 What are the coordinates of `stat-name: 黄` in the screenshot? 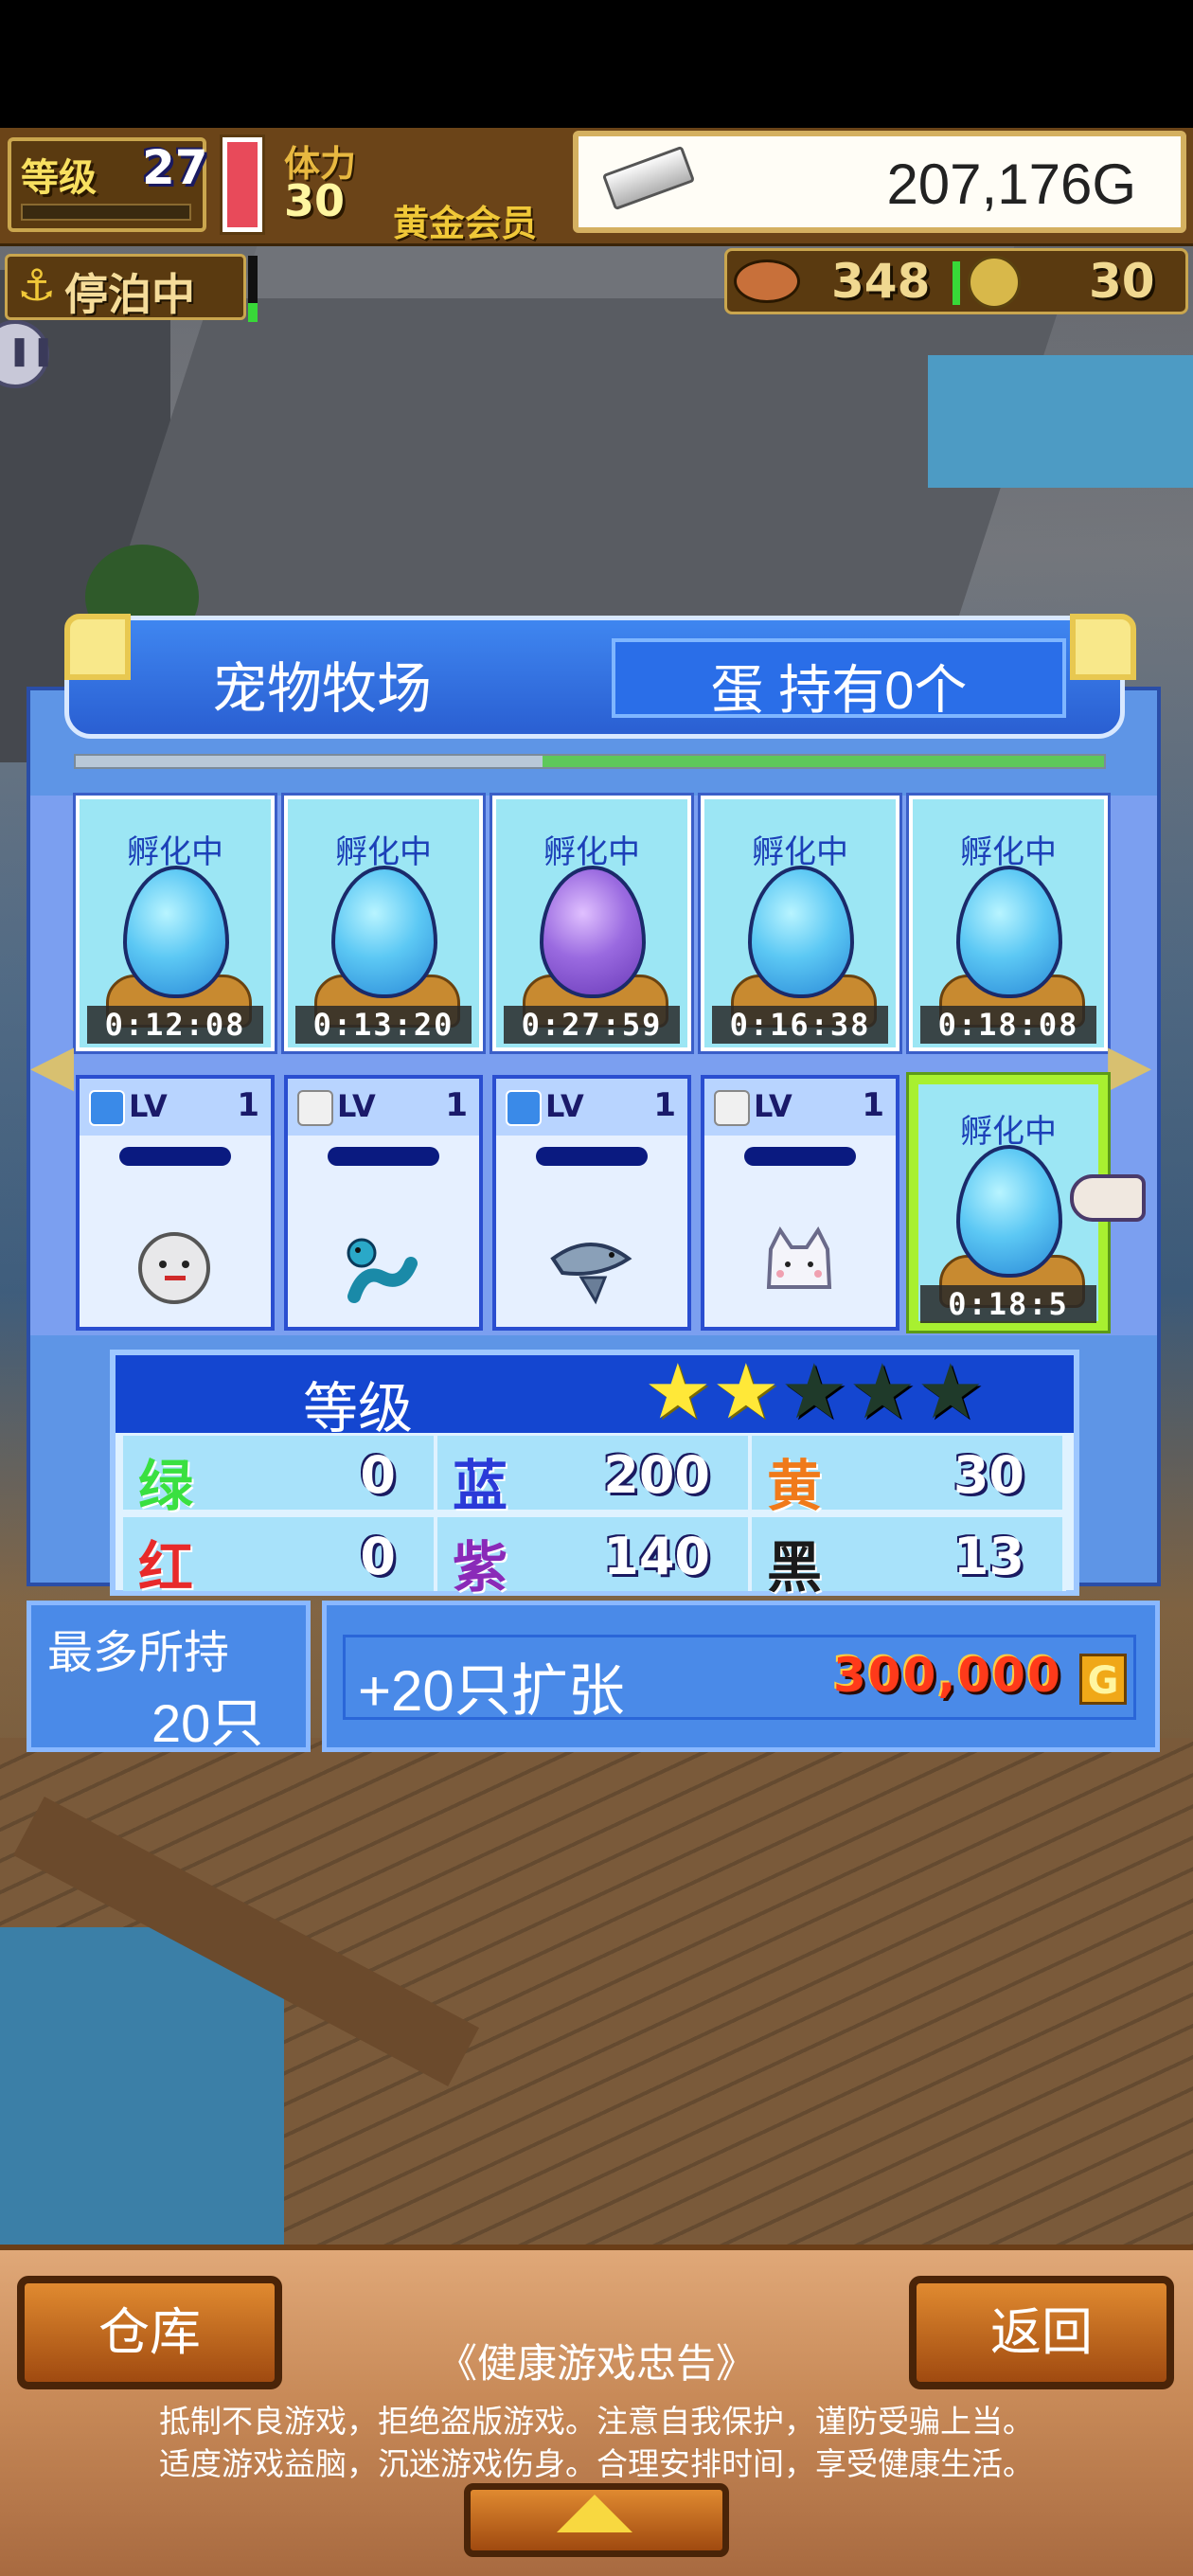 It's located at (795, 1486).